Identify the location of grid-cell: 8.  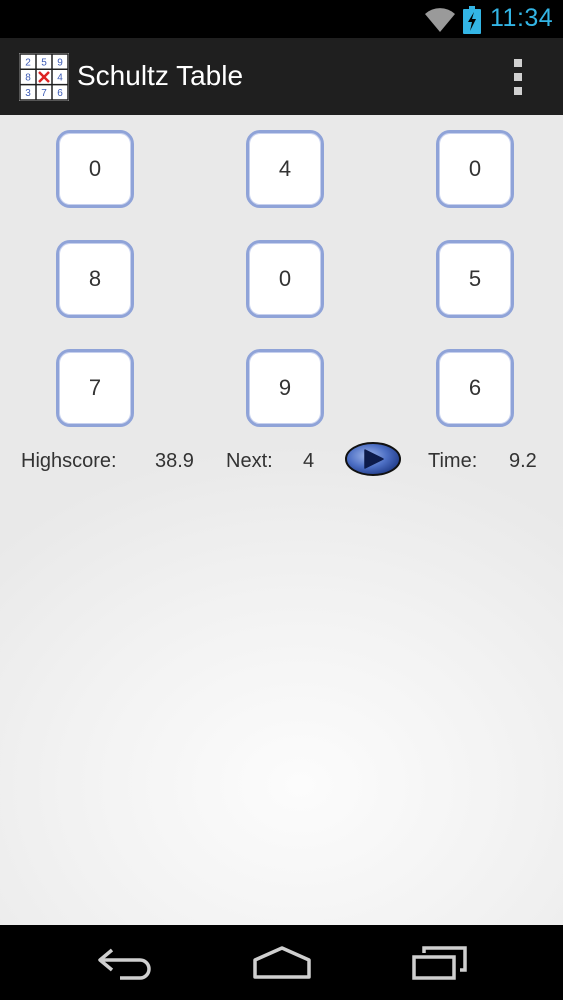
(95, 279).